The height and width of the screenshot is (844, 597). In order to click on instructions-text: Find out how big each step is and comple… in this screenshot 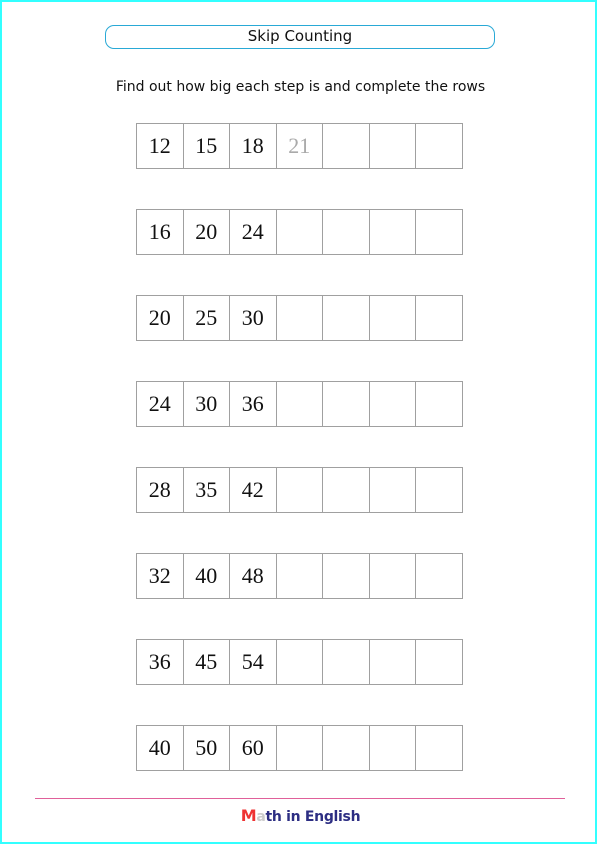, I will do `click(300, 87)`.